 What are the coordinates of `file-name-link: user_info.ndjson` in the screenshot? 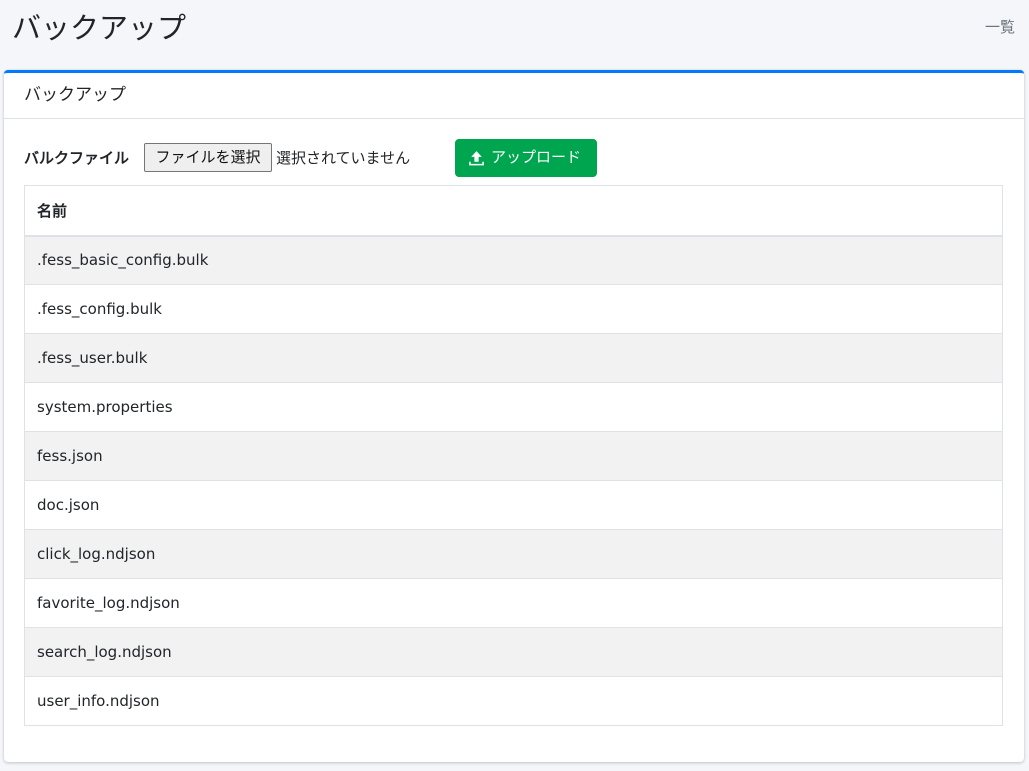 It's located at (513, 701).